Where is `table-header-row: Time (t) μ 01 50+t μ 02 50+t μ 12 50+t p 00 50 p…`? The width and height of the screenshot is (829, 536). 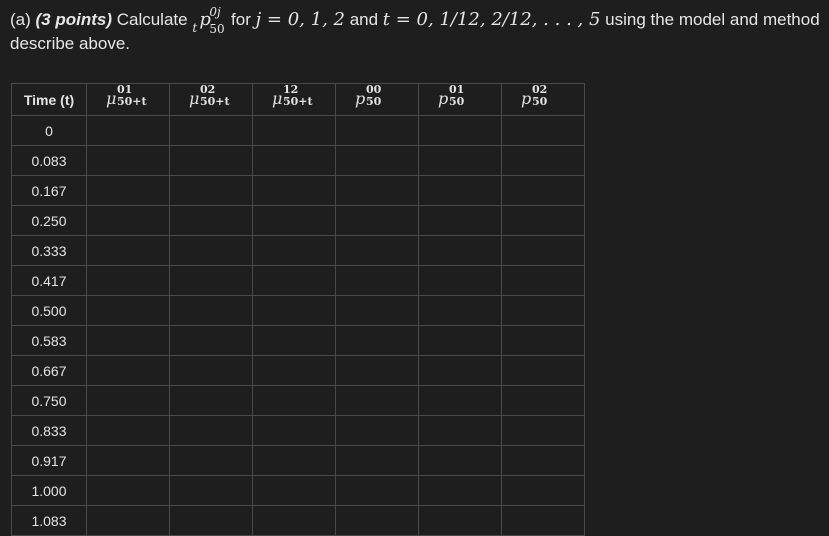 table-header-row: Time (t) μ 01 50+t μ 02 50+t μ 12 50+t p 00 50 p… is located at coordinates (298, 99).